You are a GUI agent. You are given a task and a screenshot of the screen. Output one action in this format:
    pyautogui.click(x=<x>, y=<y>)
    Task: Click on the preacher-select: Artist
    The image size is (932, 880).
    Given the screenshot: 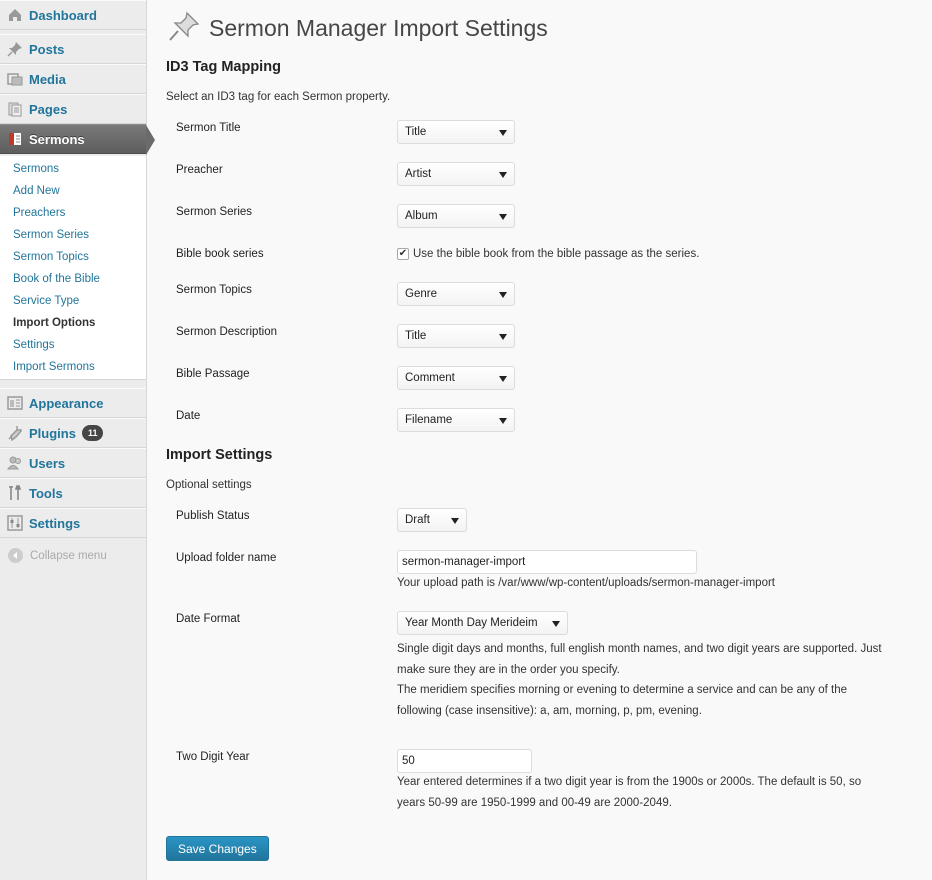 What is the action you would take?
    pyautogui.click(x=456, y=174)
    